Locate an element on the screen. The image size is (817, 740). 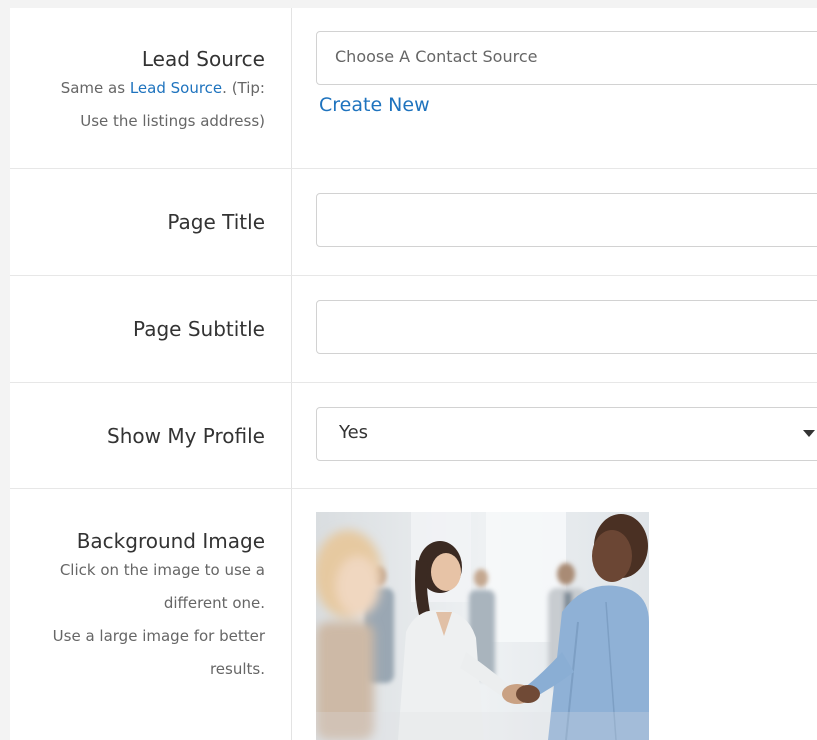
lead-source-label: Lead Source is located at coordinates (203, 59).